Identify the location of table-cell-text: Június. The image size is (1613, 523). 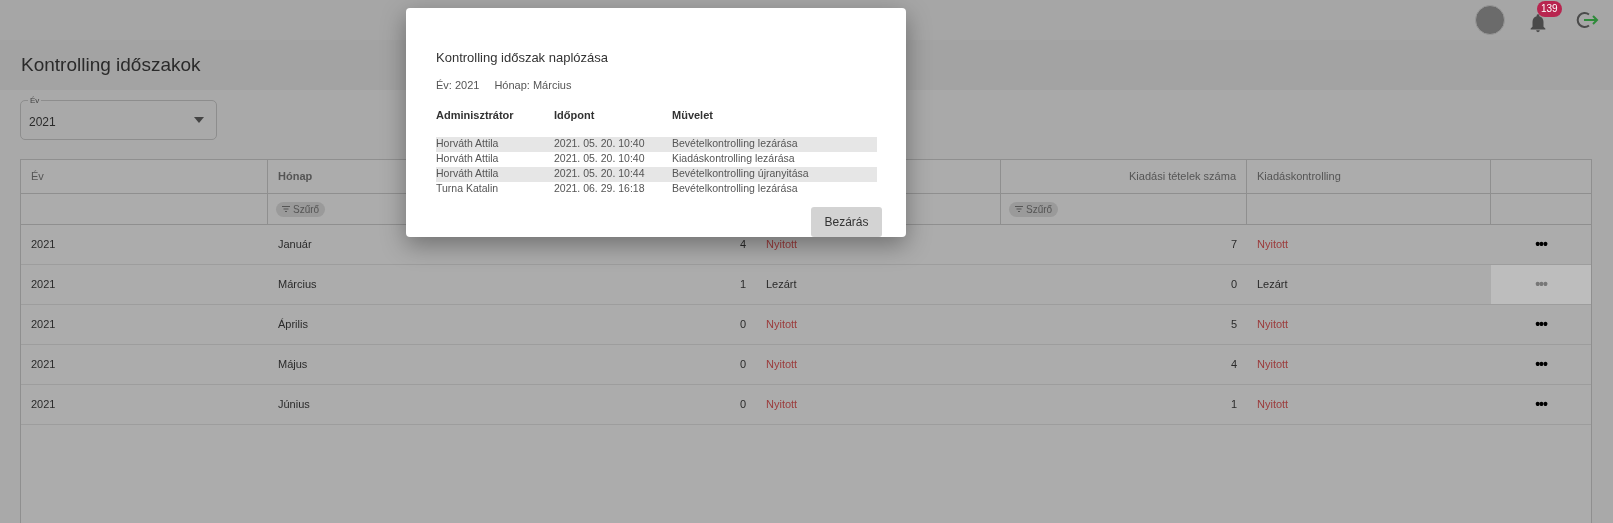
(294, 405).